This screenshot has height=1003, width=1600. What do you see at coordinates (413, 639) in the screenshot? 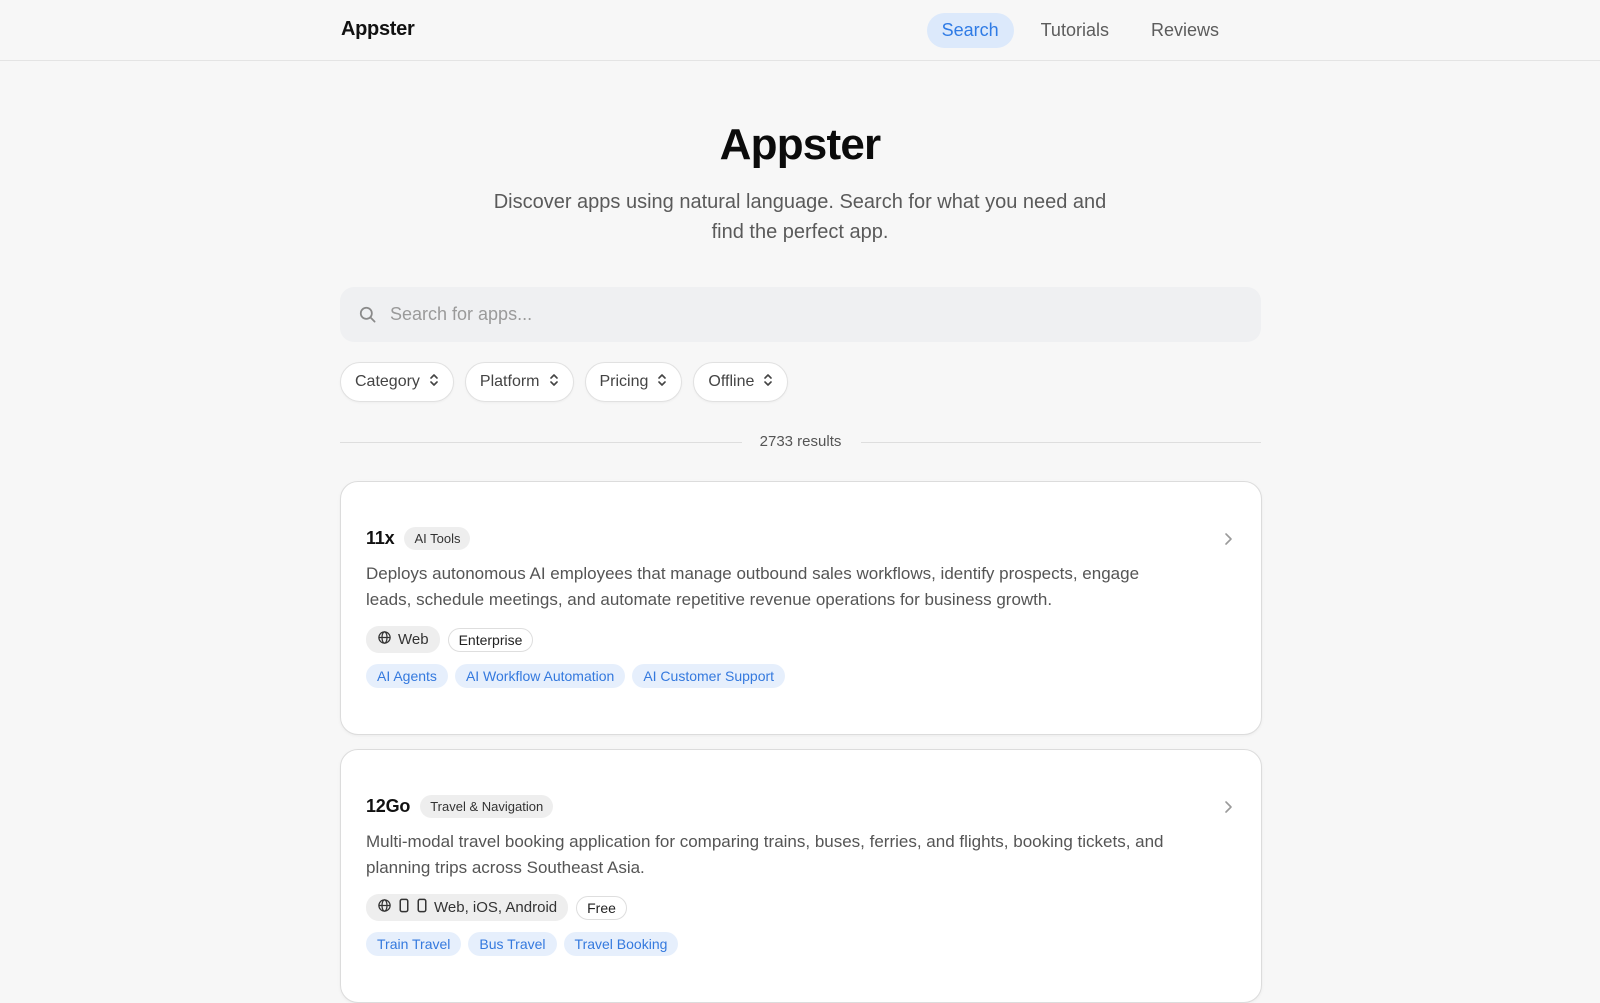
I see `platform-text: Web` at bounding box center [413, 639].